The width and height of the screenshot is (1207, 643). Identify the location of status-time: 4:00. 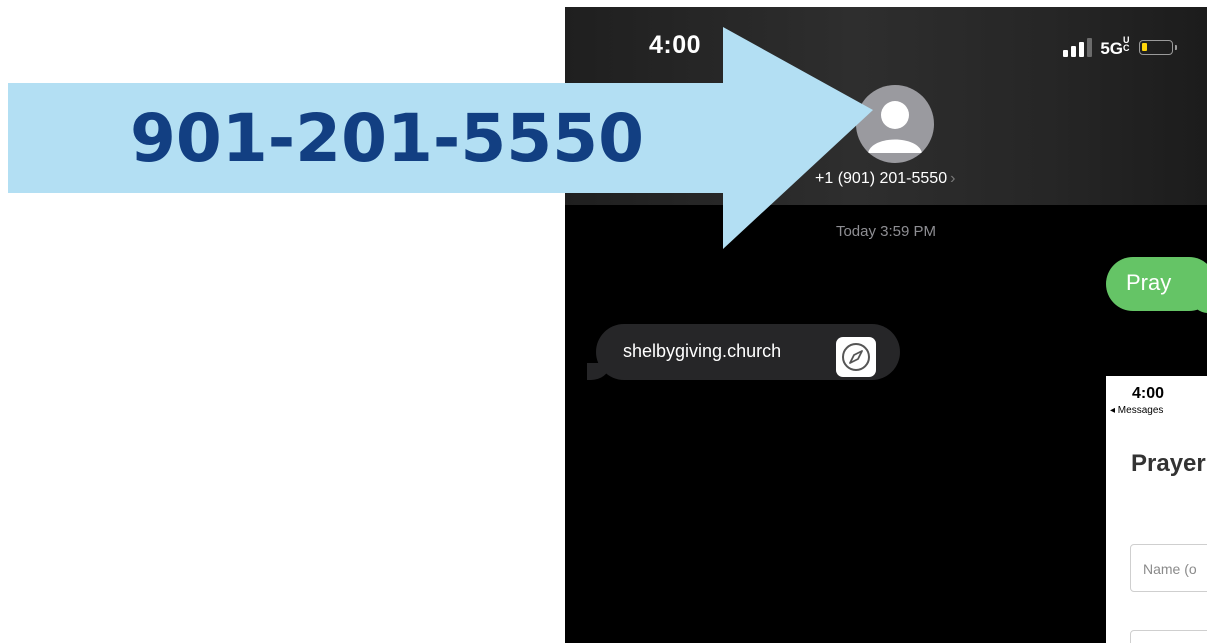
(675, 45).